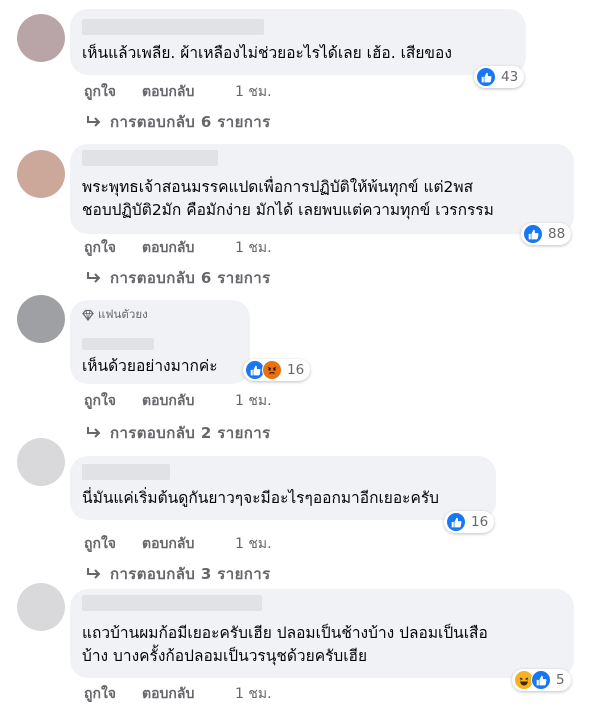 The width and height of the screenshot is (615, 711). I want to click on comment-bubble: แฟนตัวยง เห็นด้วยอย่างมากค่ะ, so click(160, 342).